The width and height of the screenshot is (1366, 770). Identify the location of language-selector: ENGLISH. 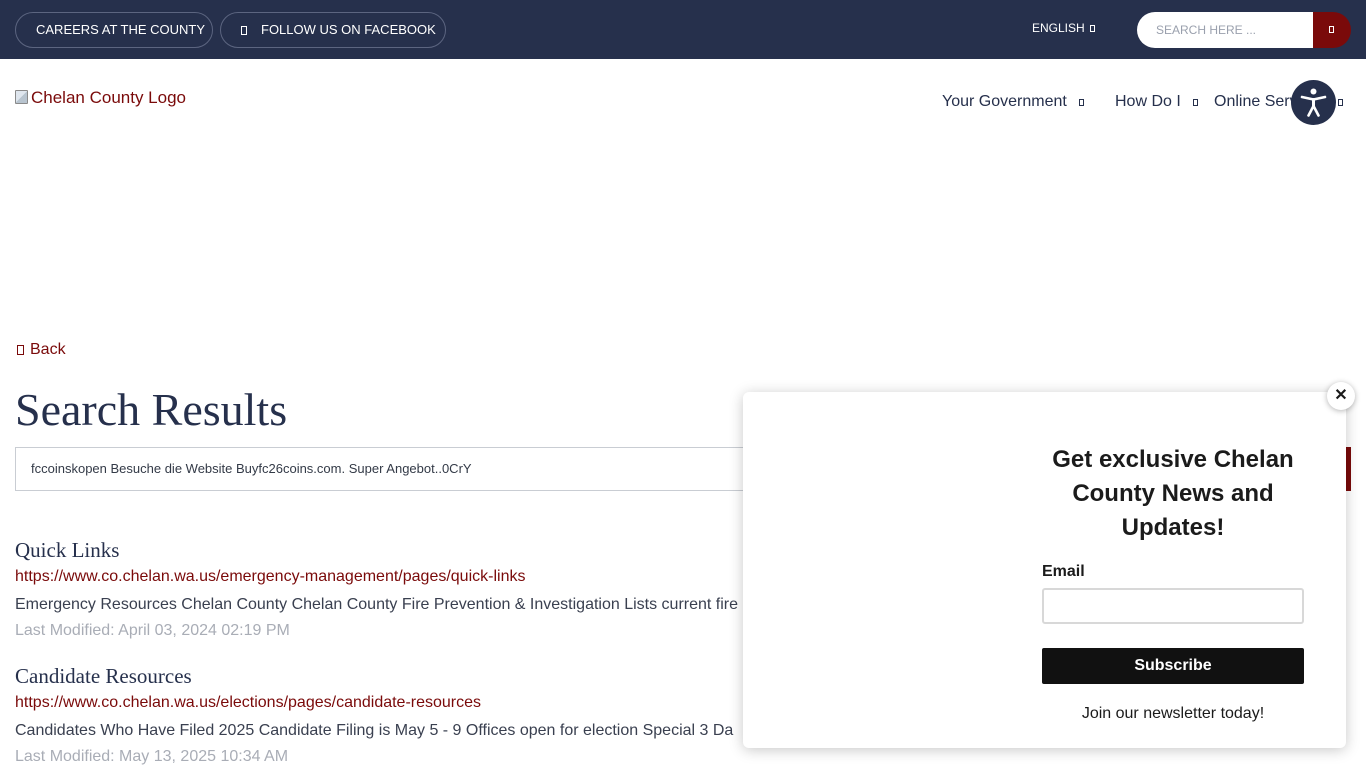
(1063, 28).